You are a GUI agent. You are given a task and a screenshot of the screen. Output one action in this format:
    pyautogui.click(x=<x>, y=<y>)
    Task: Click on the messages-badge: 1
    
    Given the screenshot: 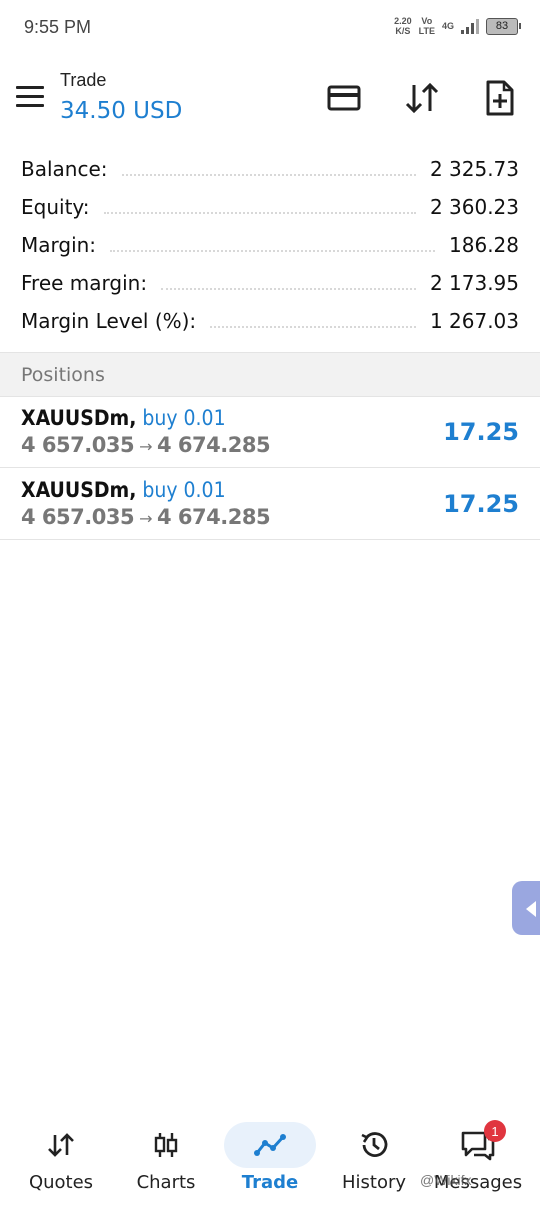 What is the action you would take?
    pyautogui.click(x=495, y=1131)
    